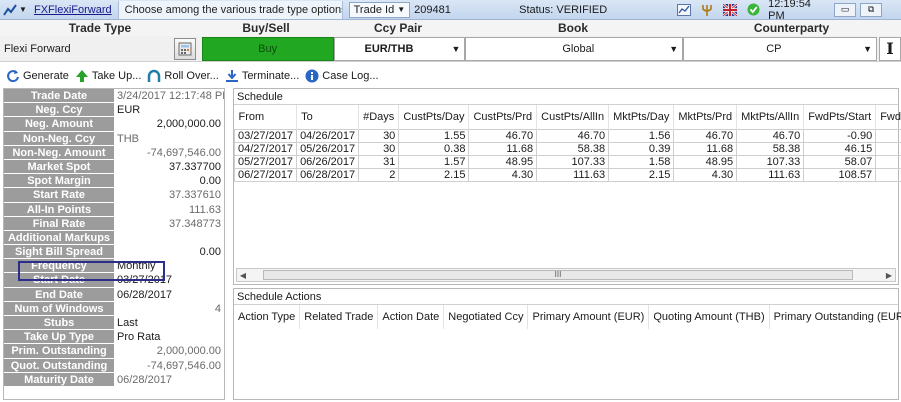 Image resolution: width=901 pixels, height=402 pixels. I want to click on ccy-pair-dropdown: EUR/THB ▼, so click(399, 48).